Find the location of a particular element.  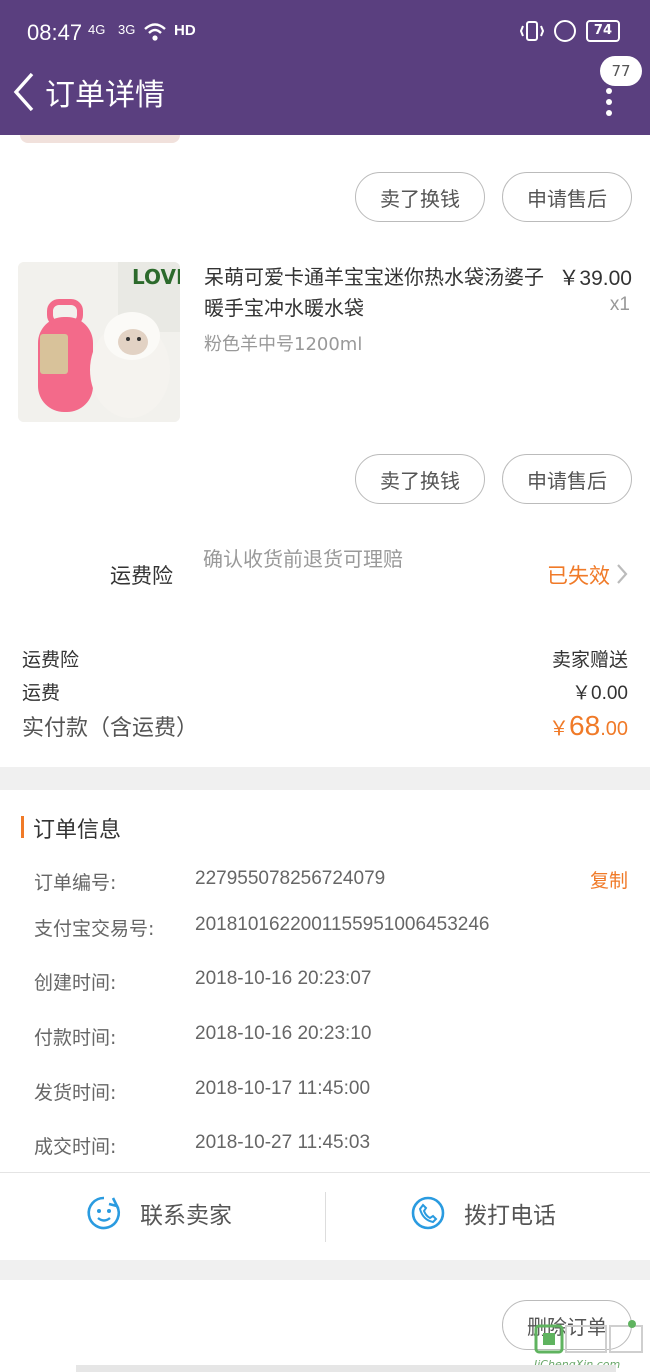

contact-seller-label: 联系卖家 is located at coordinates (186, 1216).